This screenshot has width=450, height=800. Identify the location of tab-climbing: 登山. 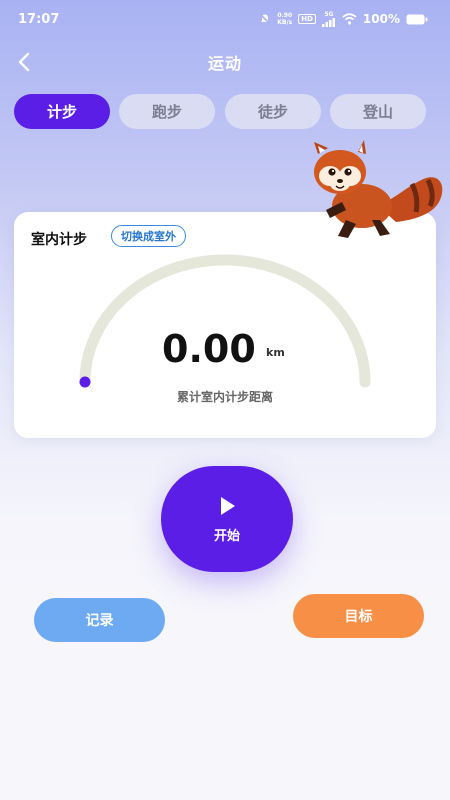
(378, 111).